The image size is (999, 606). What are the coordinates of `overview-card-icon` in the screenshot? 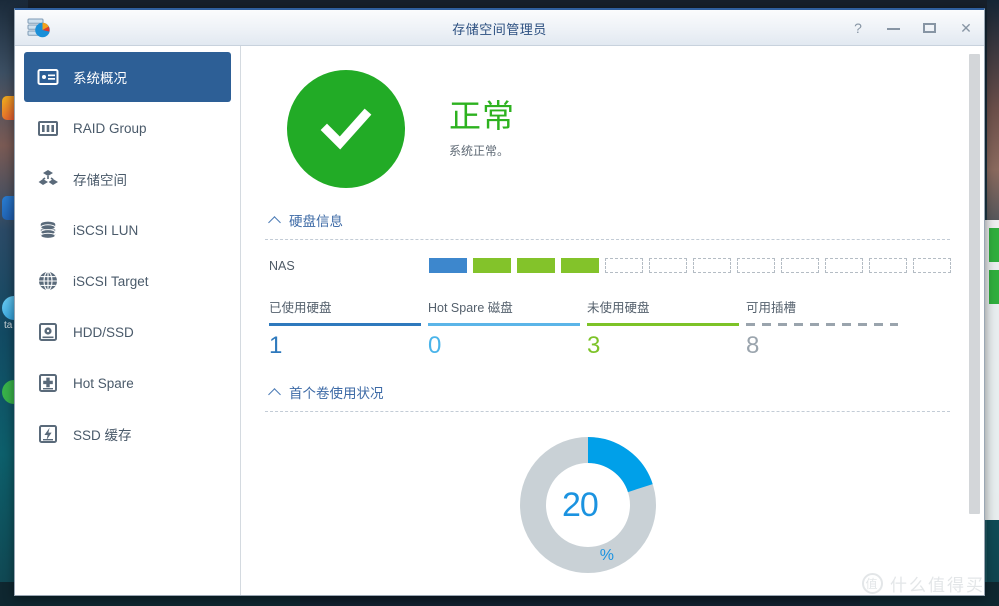 It's located at (48, 77).